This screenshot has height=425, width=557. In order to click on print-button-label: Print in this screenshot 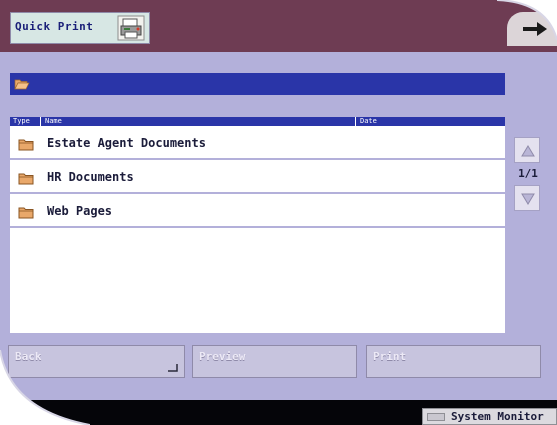, I will do `click(390, 356)`.